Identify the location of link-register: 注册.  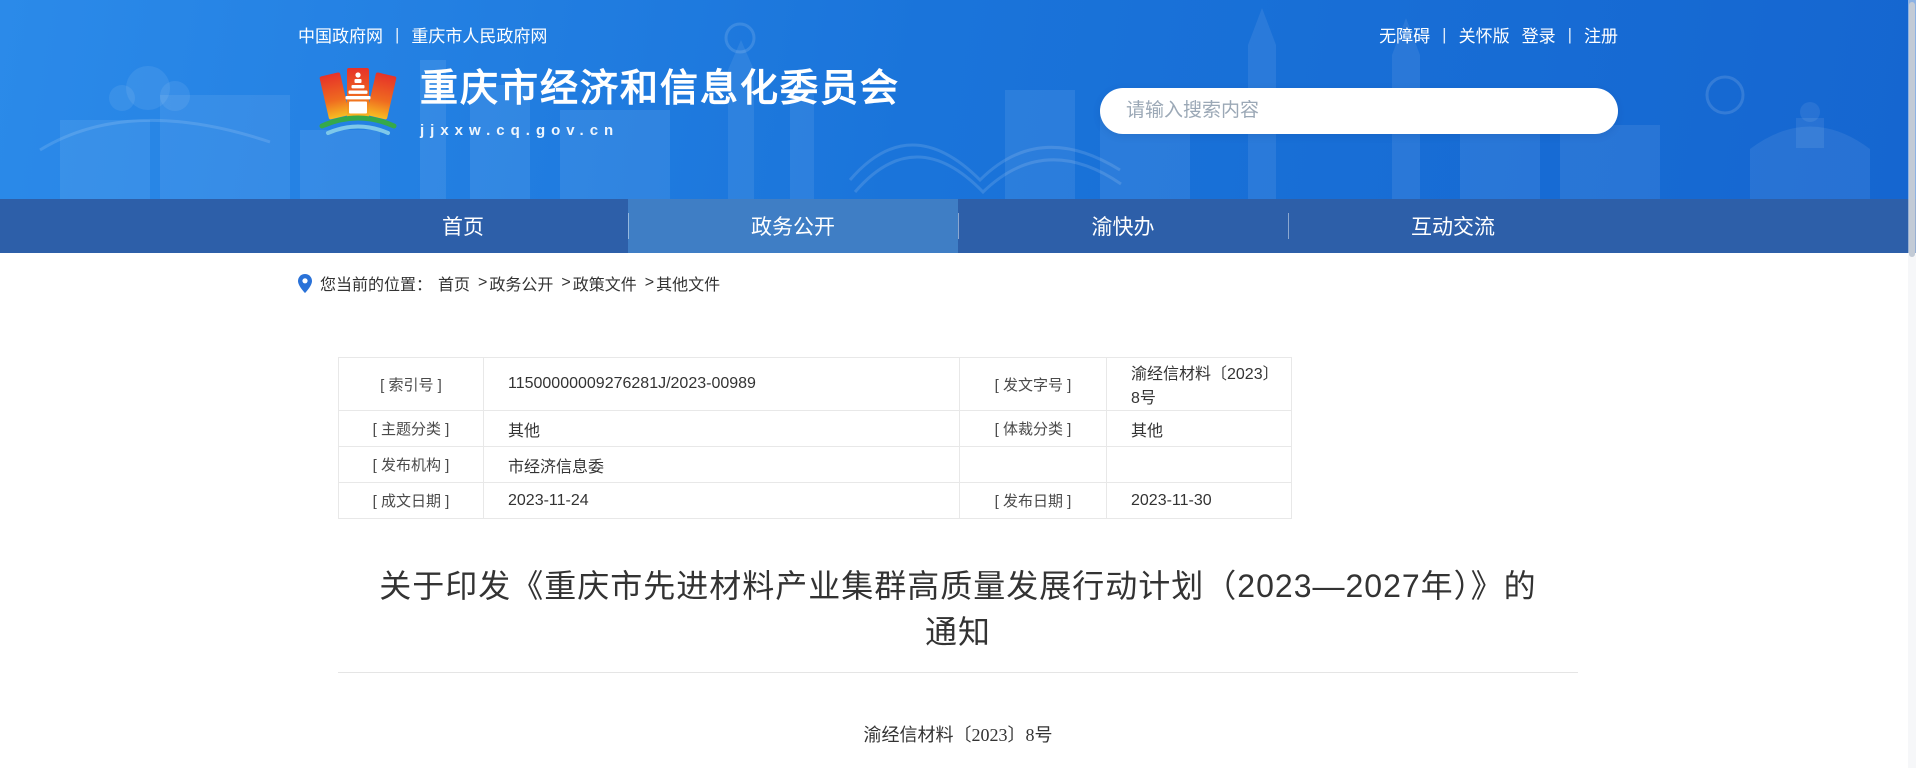
(1601, 34).